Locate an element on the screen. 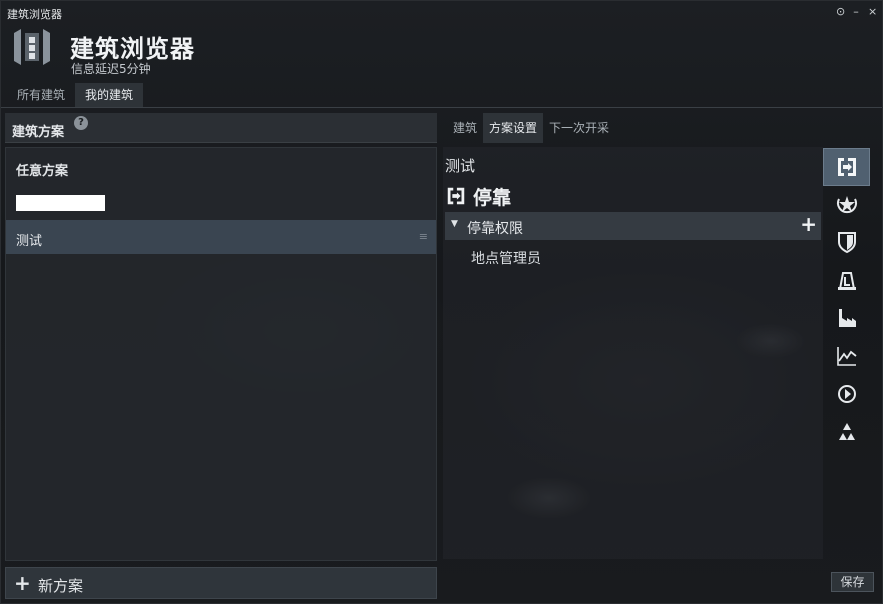 This screenshot has height=604, width=883. settings-category-bar is located at coordinates (847, 302).